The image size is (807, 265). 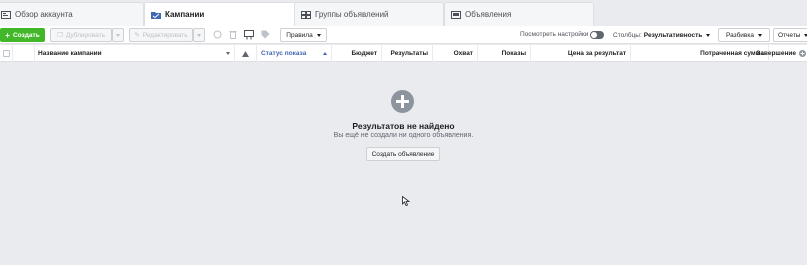 I want to click on column-warning, so click(x=246, y=53).